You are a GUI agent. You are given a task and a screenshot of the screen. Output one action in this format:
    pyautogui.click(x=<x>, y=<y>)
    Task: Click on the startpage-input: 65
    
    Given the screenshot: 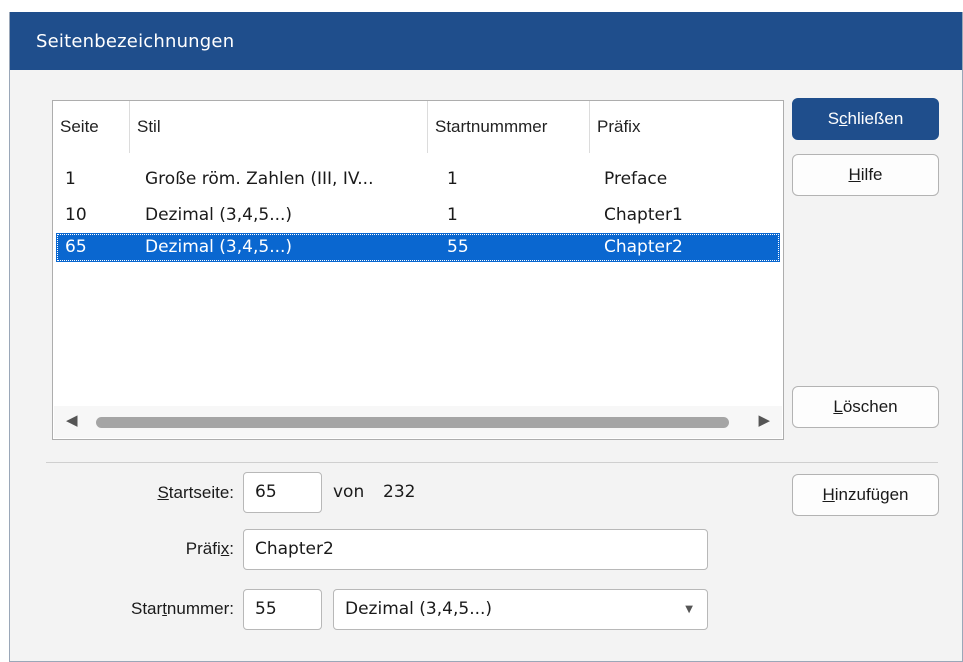 What is the action you would take?
    pyautogui.click(x=282, y=492)
    